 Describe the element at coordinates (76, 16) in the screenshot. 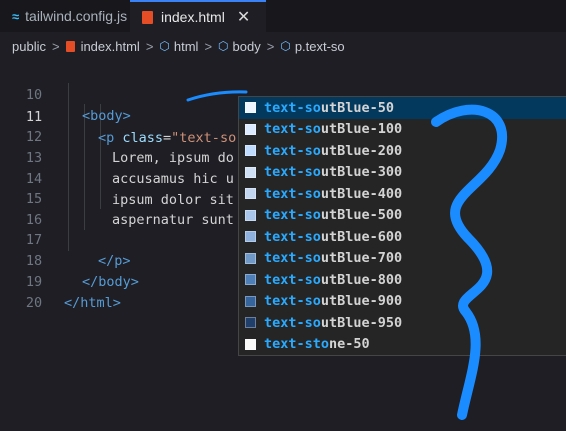

I see `tab-label: tailwind.config.js` at that location.